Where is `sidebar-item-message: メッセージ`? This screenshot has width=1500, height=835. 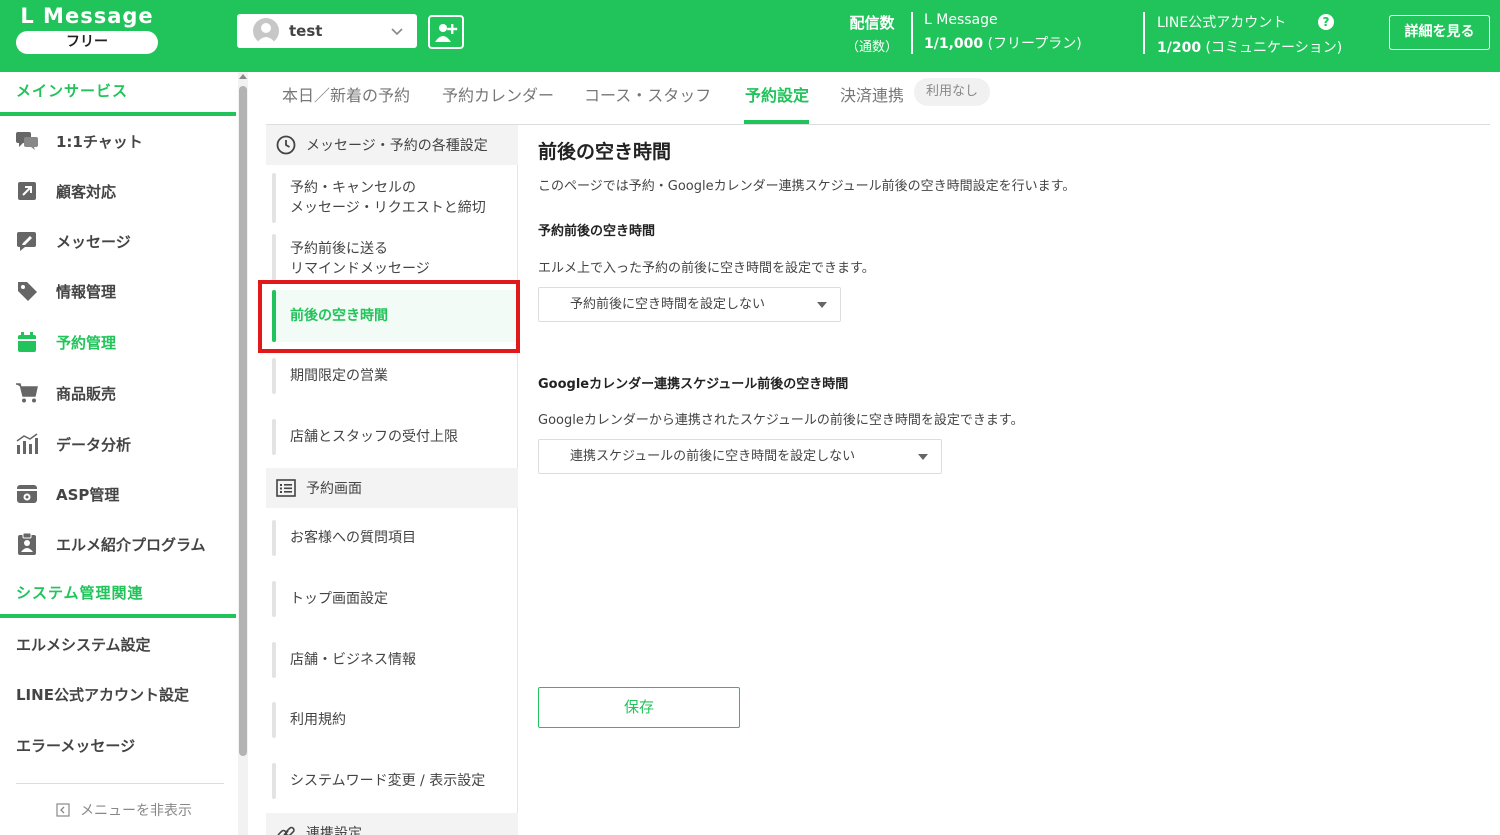
sidebar-item-message: メッセージ is located at coordinates (118, 241).